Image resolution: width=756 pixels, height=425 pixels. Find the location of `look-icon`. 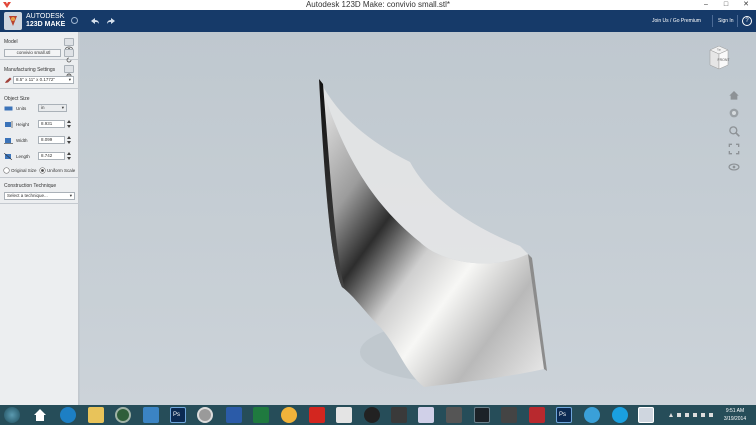

look-icon is located at coordinates (734, 167).